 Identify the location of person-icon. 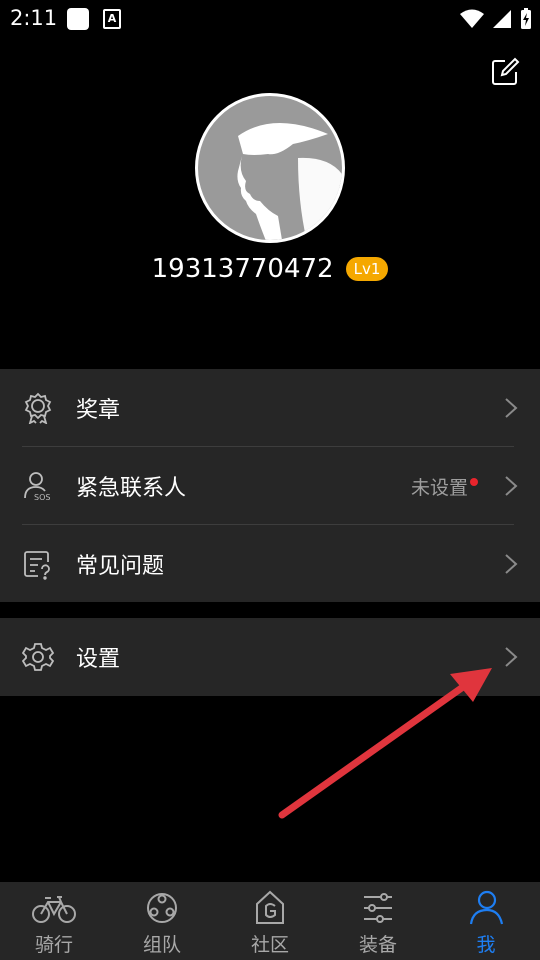
(486, 907).